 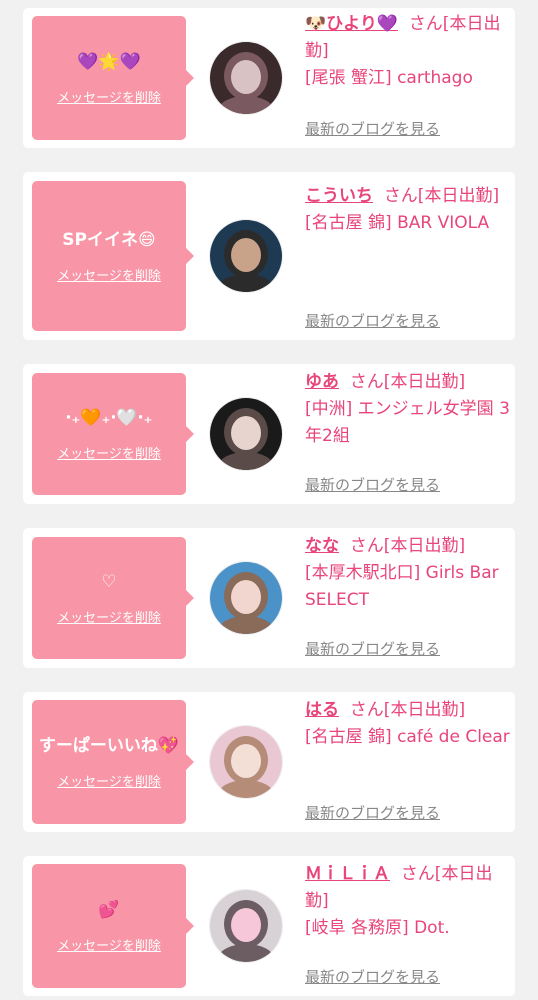 I want to click on message-bubble: すーぱーいいね💖 メッセージを削除, so click(x=113, y=762).